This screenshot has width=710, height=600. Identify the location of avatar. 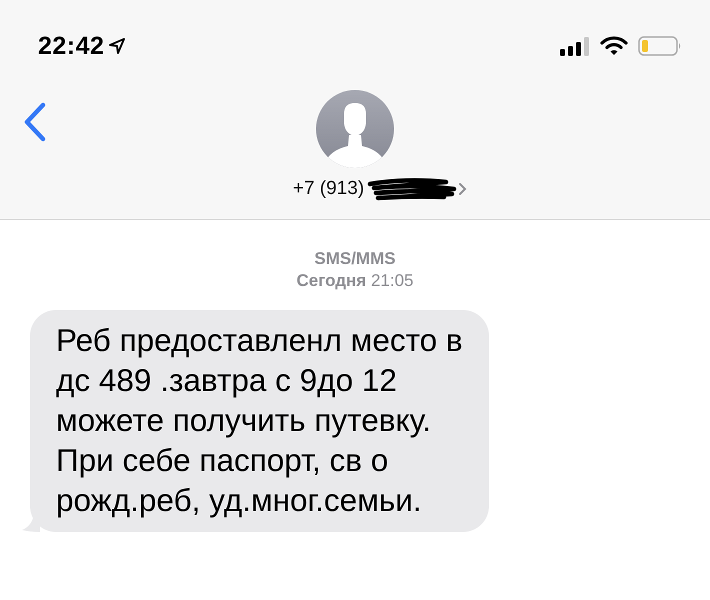
(355, 129).